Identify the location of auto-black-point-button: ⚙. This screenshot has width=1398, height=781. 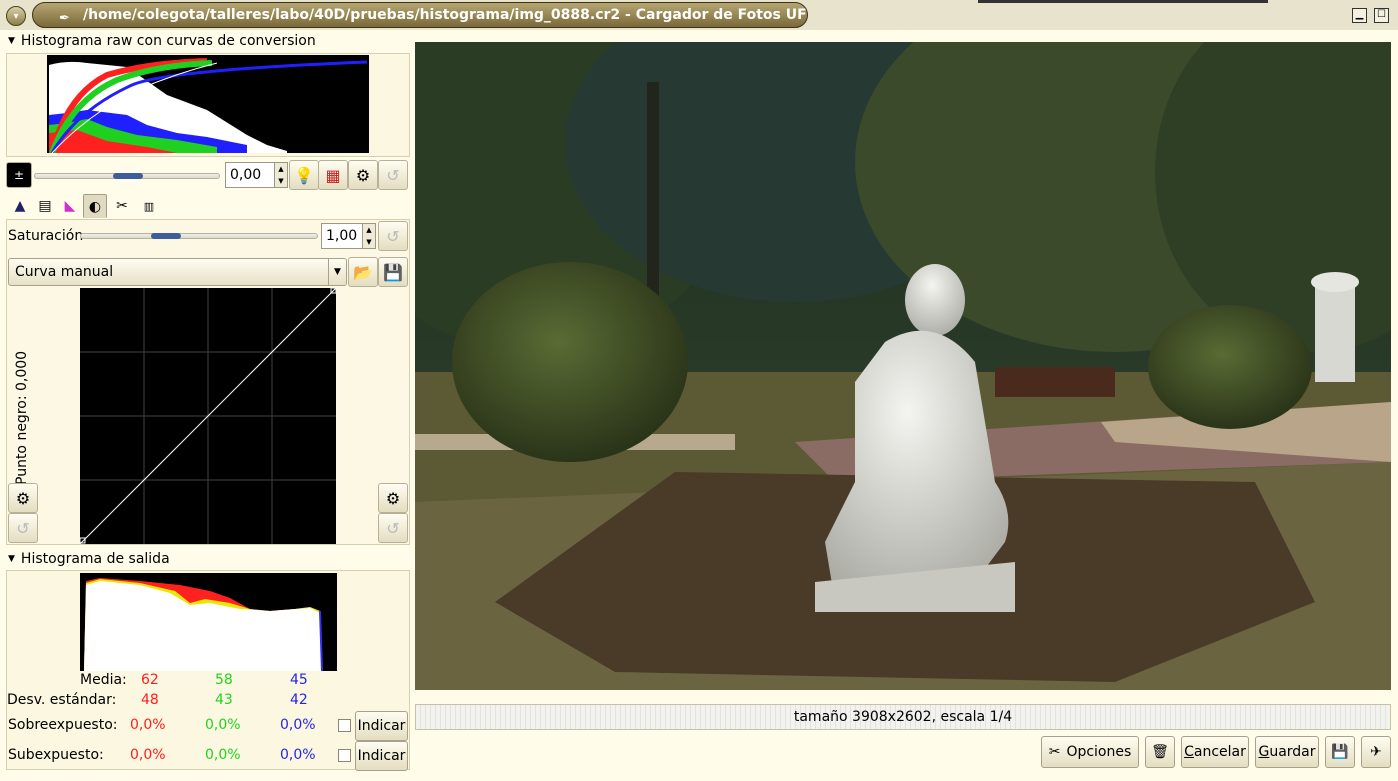
(23, 498).